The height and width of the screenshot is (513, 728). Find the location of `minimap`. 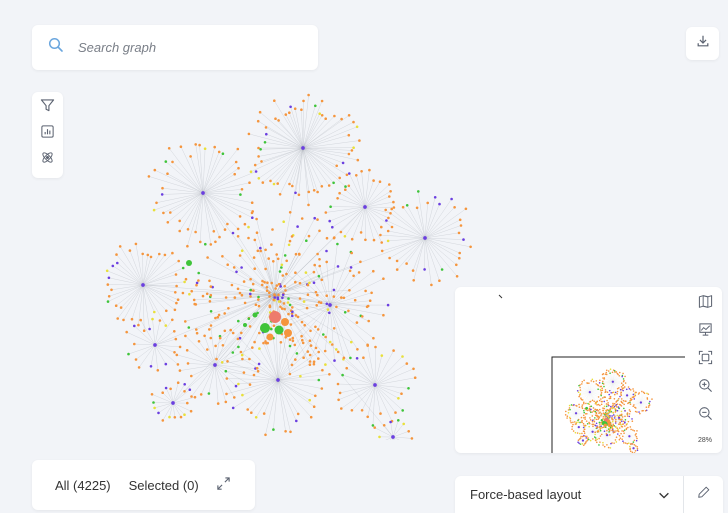

minimap is located at coordinates (570, 370).